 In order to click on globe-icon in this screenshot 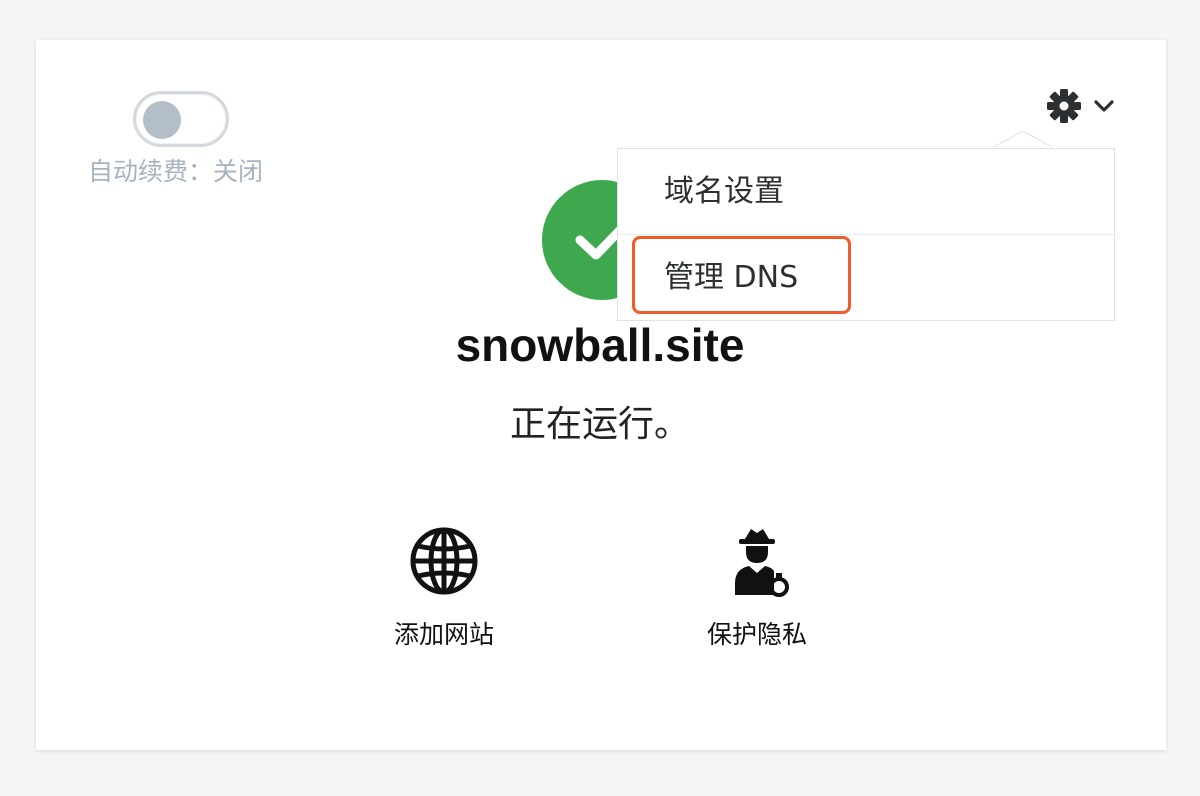, I will do `click(444, 561)`.